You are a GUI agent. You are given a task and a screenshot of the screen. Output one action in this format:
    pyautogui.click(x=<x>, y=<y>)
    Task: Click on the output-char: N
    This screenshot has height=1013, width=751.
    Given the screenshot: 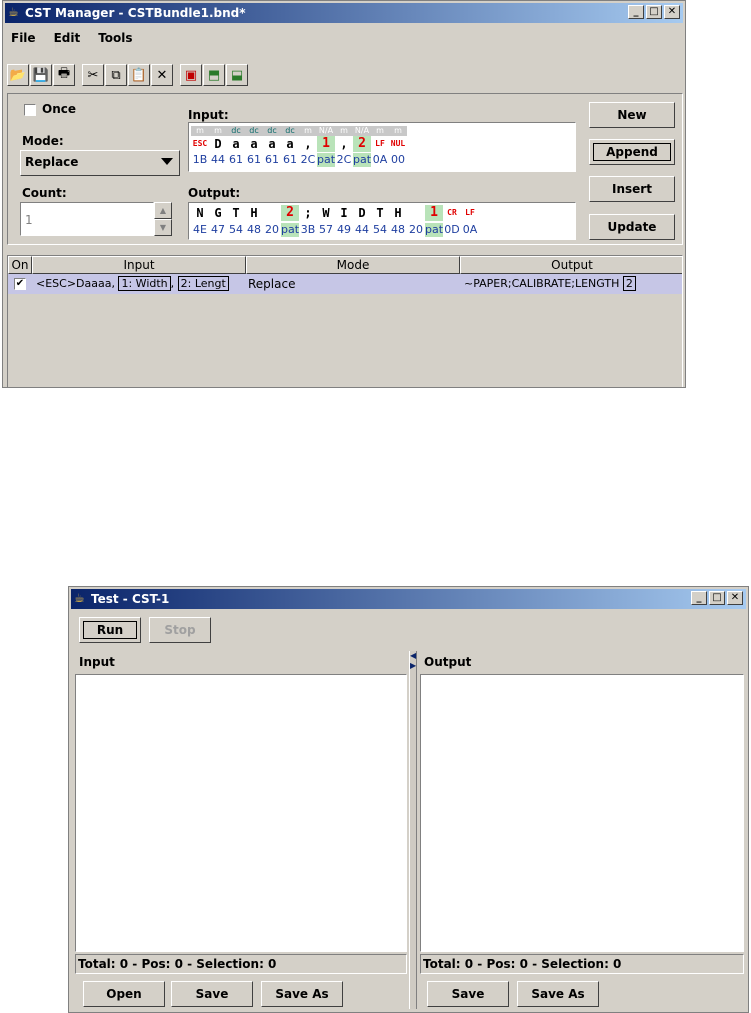 What is the action you would take?
    pyautogui.click(x=200, y=213)
    